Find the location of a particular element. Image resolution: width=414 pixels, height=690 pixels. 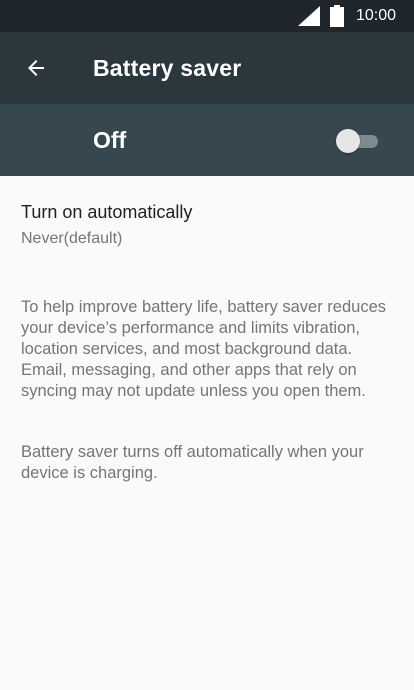

preference-title: Turn on automatically is located at coordinates (107, 212).